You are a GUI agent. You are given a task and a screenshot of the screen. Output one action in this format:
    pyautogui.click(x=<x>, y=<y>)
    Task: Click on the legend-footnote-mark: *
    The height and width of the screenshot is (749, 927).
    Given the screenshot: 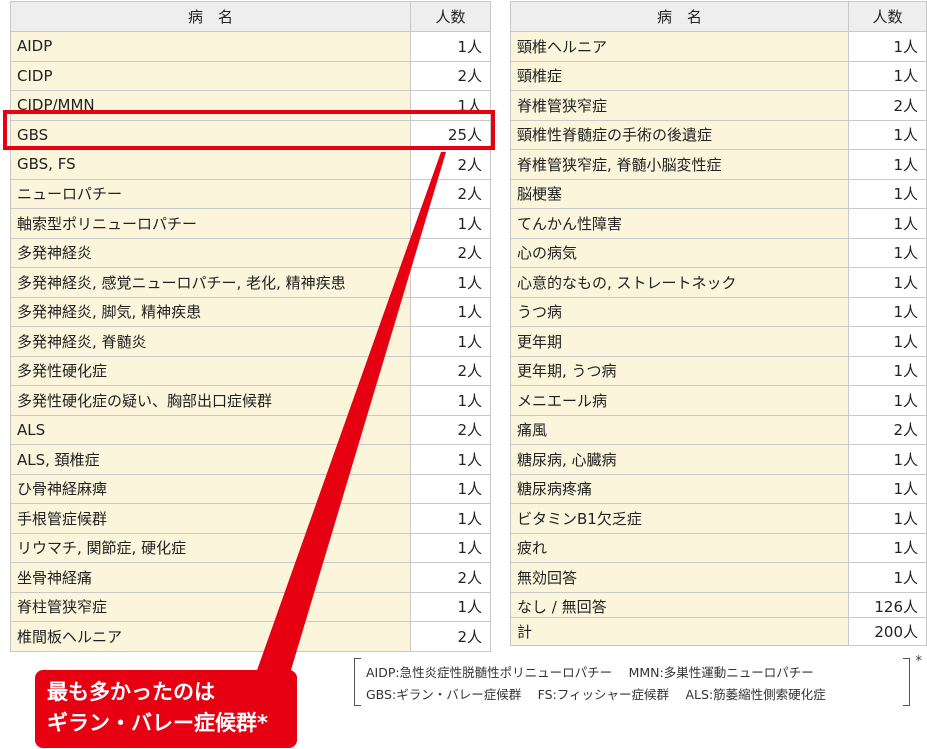 What is the action you would take?
    pyautogui.click(x=919, y=661)
    